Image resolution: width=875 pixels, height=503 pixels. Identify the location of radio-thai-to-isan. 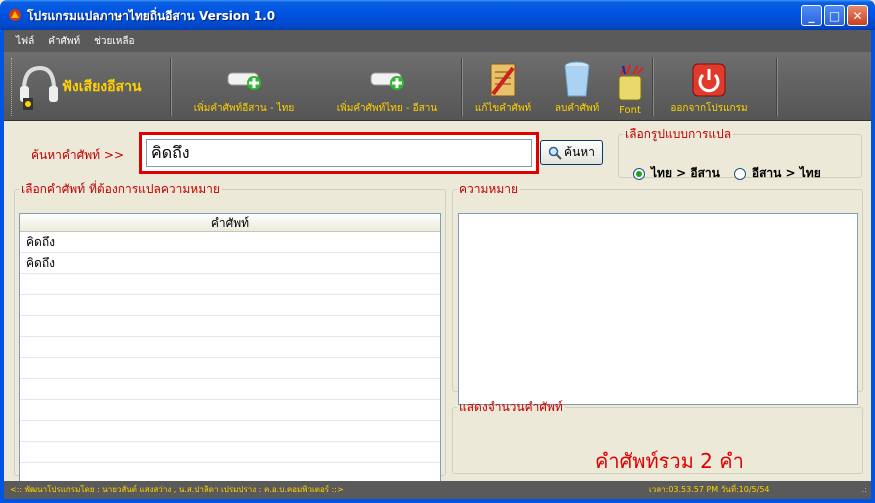
(639, 173).